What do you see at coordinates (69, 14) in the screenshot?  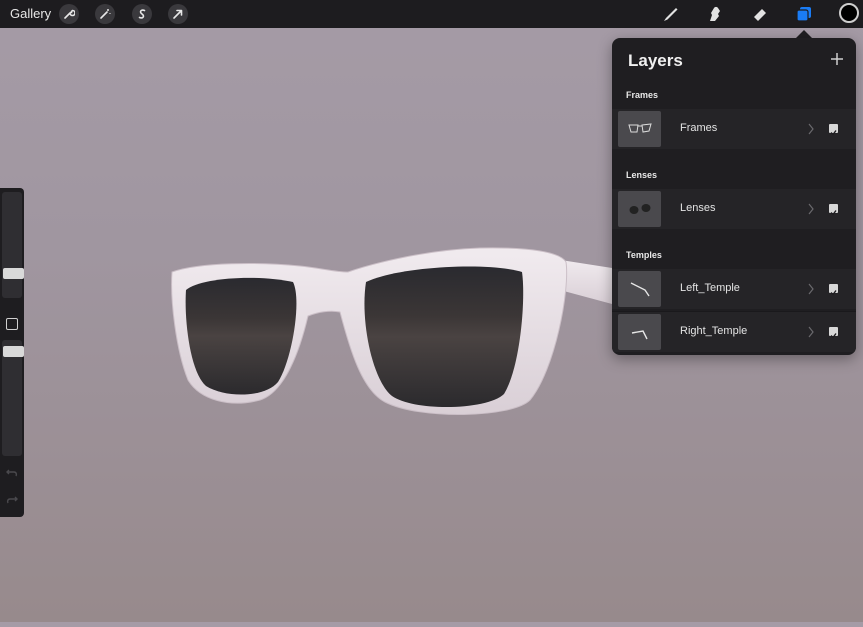 I see `wrench-icon` at bounding box center [69, 14].